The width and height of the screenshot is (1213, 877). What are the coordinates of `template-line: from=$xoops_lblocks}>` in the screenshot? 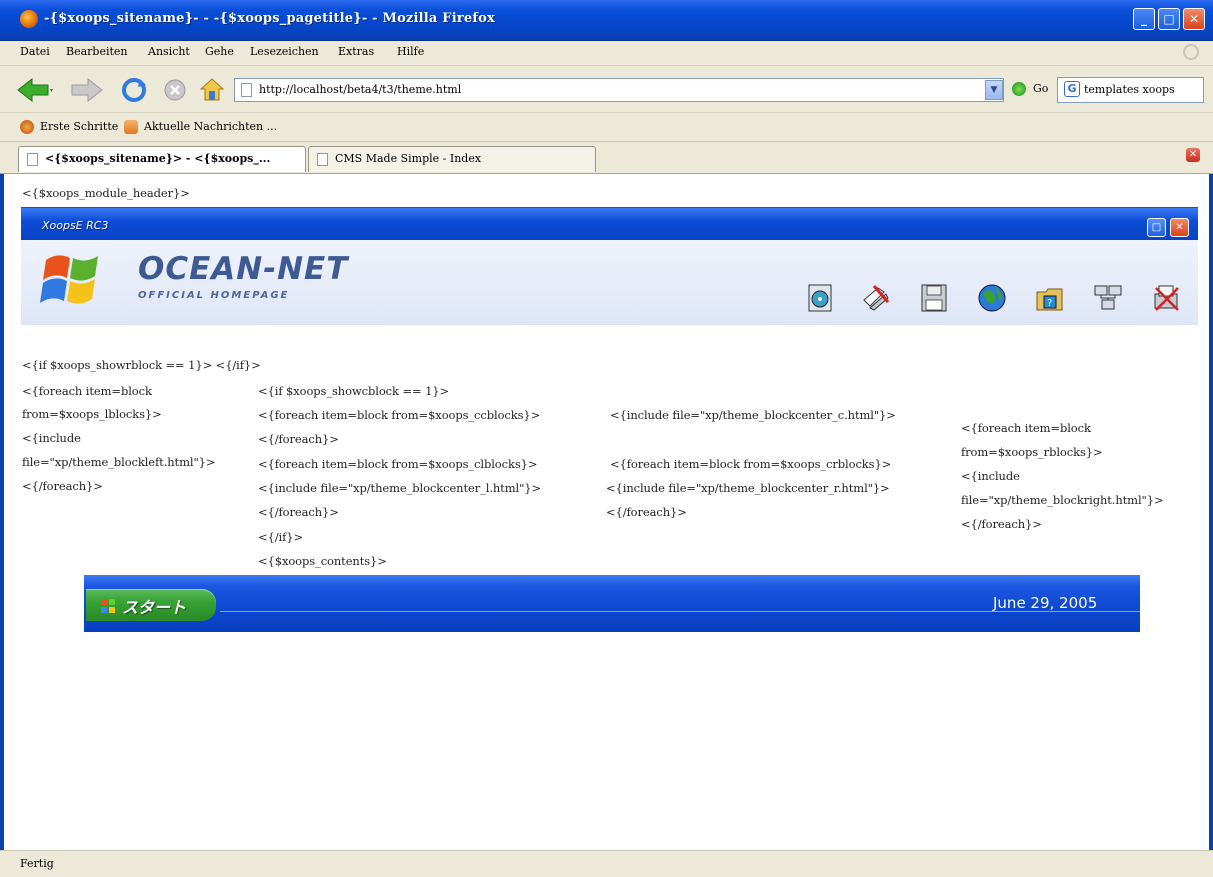 It's located at (92, 414).